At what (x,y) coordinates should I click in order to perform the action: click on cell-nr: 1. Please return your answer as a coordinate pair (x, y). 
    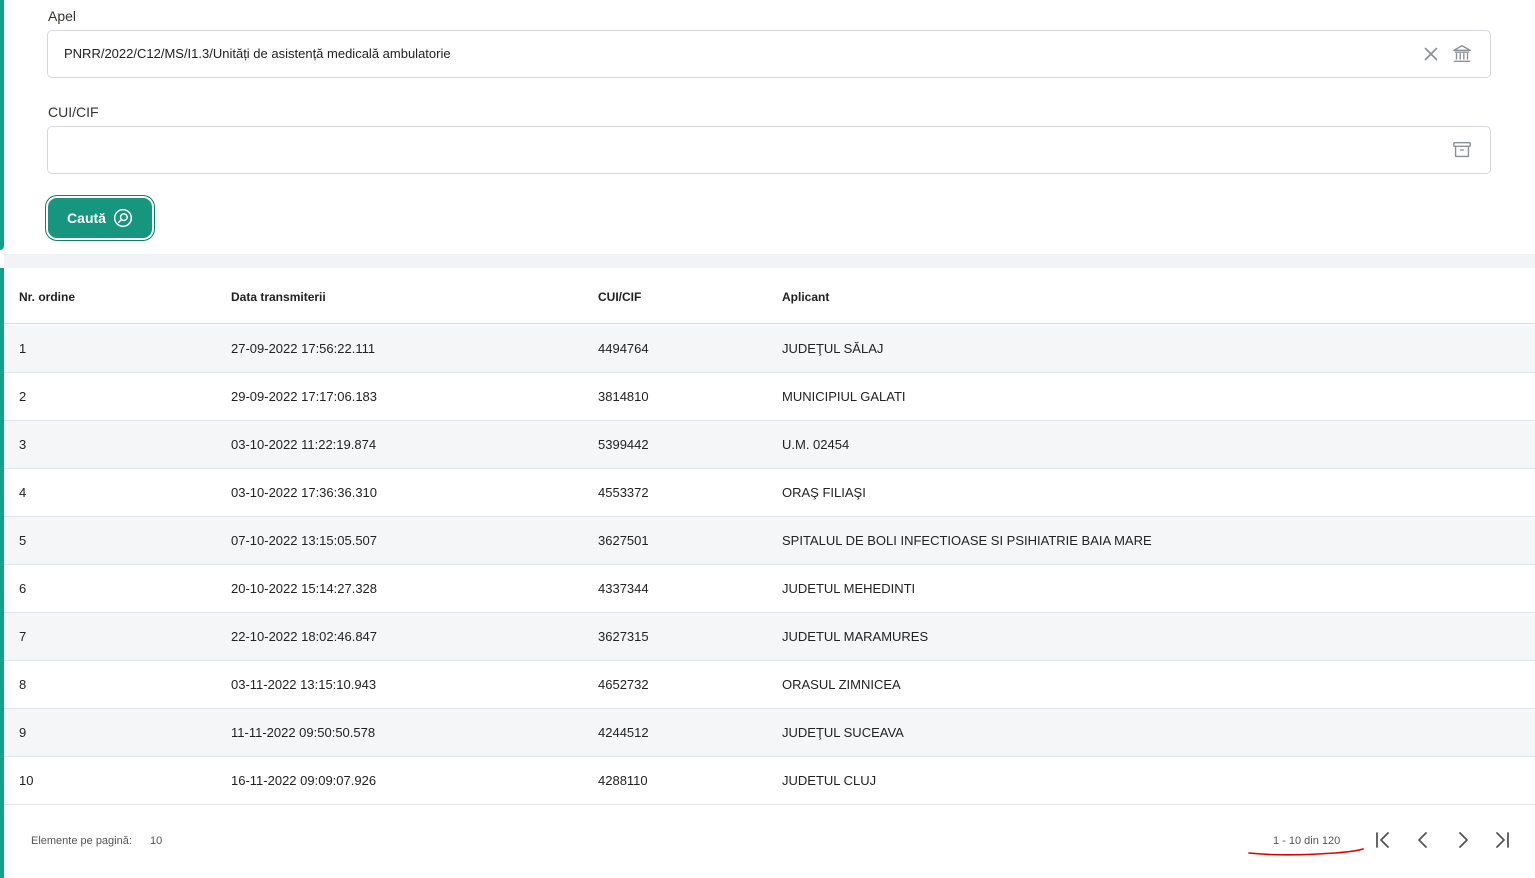
    Looking at the image, I should click on (23, 348).